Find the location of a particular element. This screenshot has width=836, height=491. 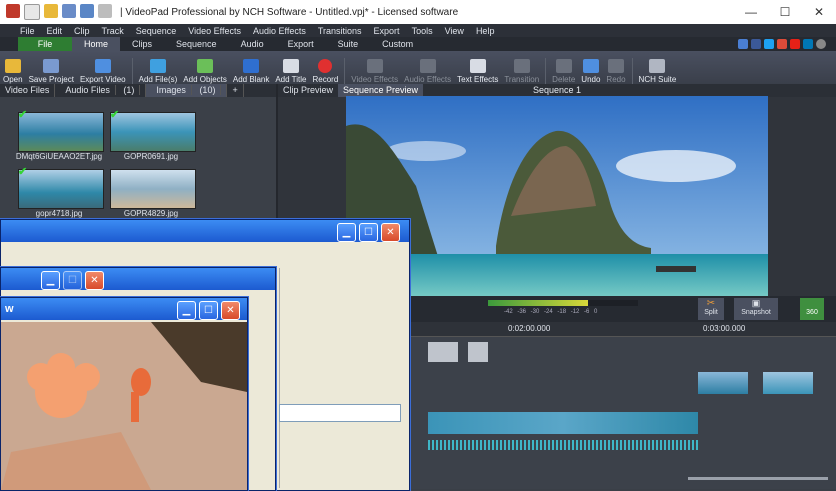

add-blank-button: Add Blank is located at coordinates (251, 68).